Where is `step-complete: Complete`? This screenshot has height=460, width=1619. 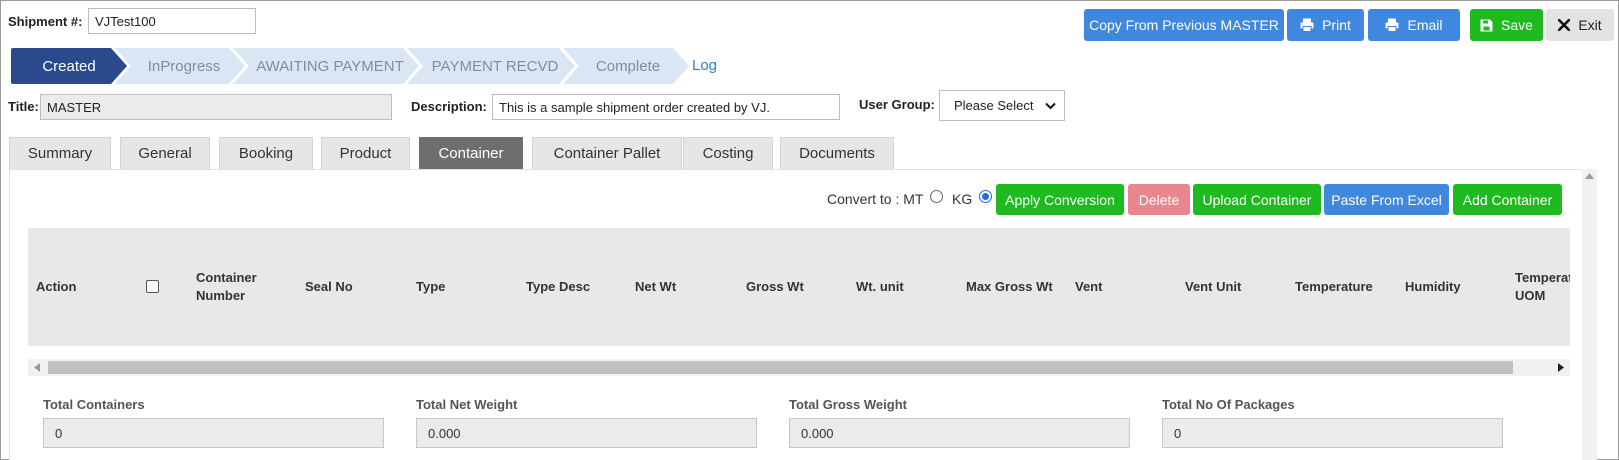
step-complete: Complete is located at coordinates (626, 66).